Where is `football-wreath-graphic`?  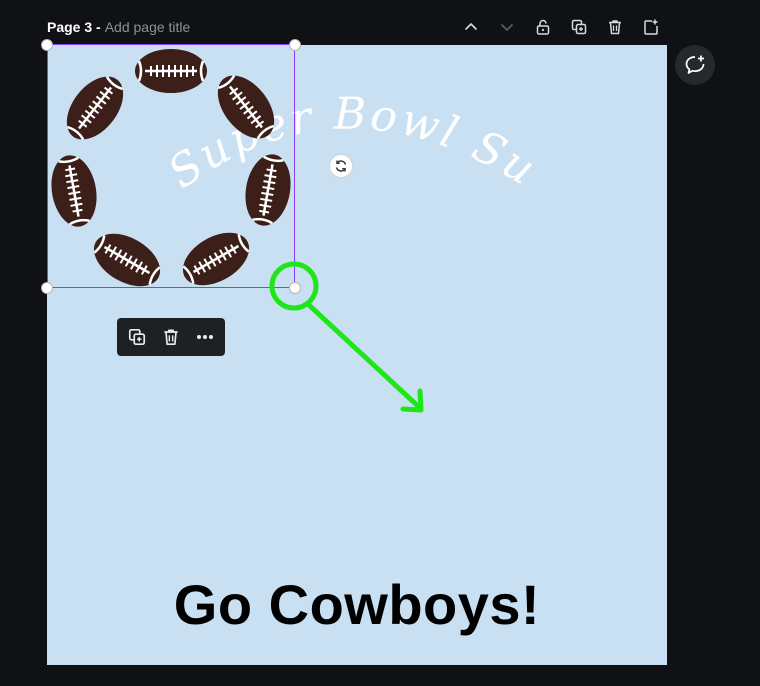 football-wreath-graphic is located at coordinates (171, 166).